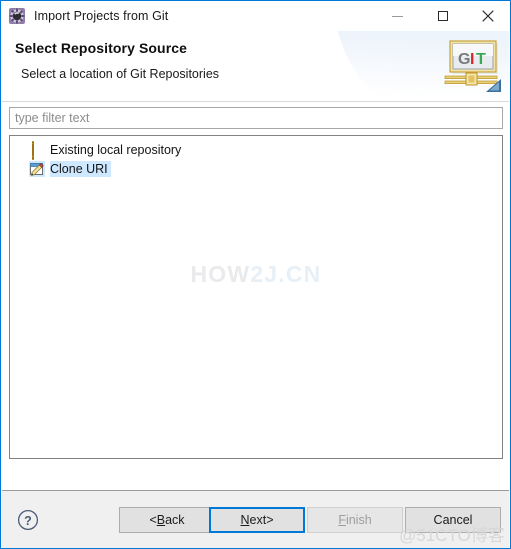 This screenshot has width=511, height=549. What do you see at coordinates (120, 74) in the screenshot?
I see `page-subtitle: Select a location of Git Repositories` at bounding box center [120, 74].